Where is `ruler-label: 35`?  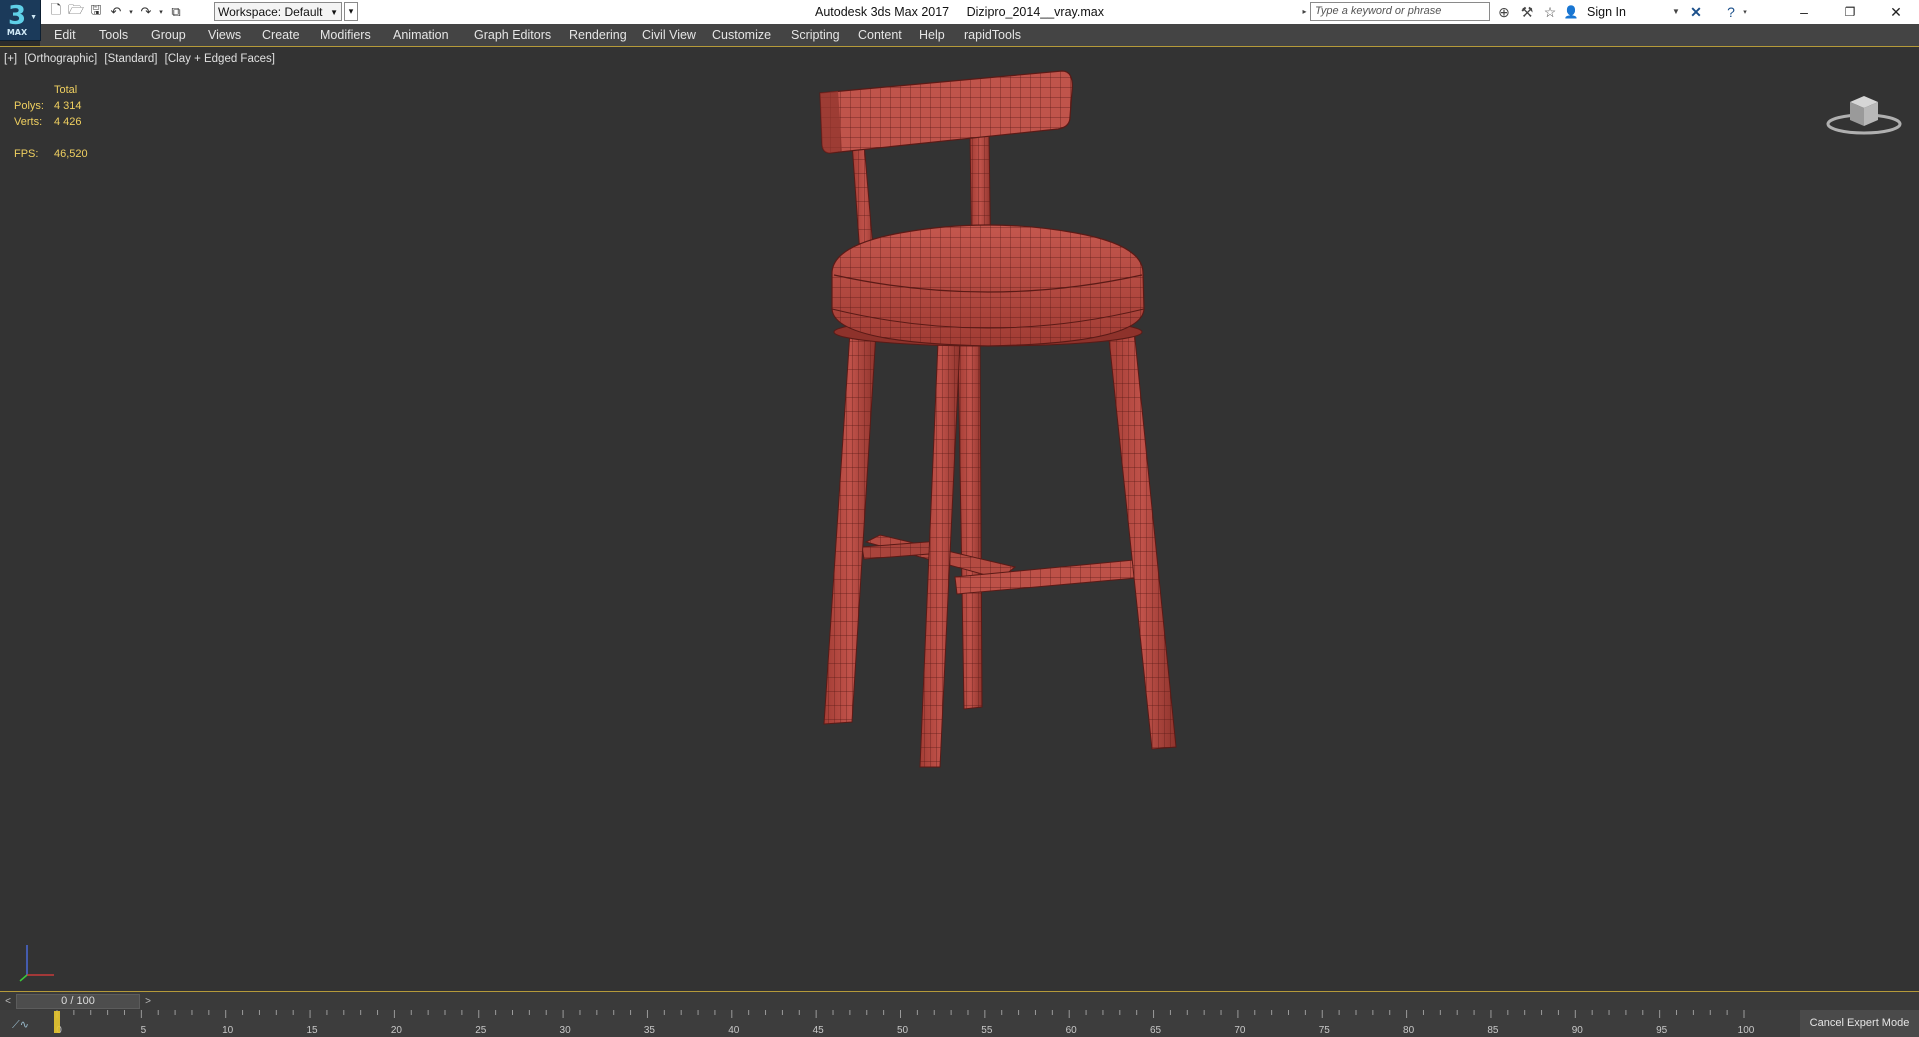
ruler-label: 35 is located at coordinates (650, 1030).